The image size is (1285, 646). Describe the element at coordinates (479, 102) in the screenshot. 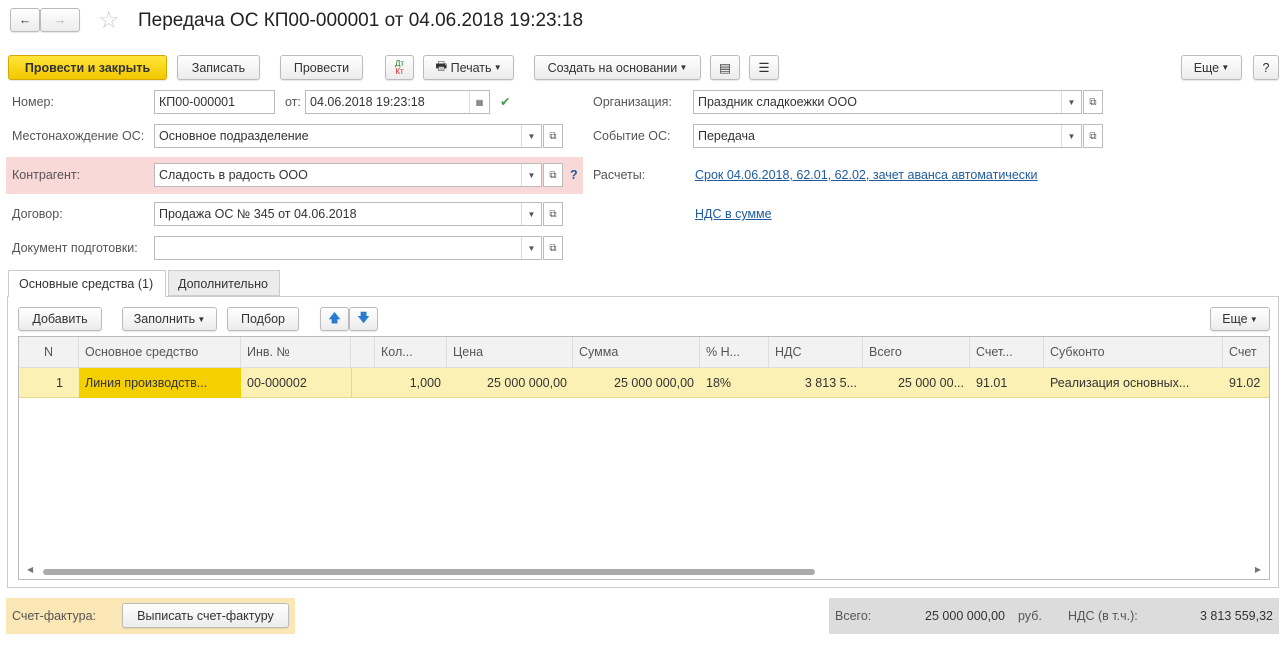

I see `calendar-icon: ▦` at that location.